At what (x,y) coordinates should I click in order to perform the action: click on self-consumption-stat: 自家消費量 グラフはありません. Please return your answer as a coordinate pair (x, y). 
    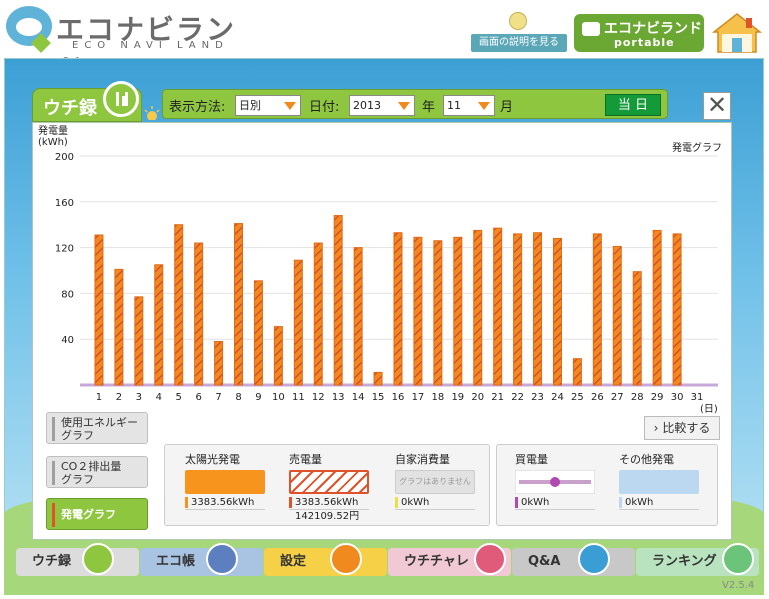
    Looking at the image, I should click on (443, 472).